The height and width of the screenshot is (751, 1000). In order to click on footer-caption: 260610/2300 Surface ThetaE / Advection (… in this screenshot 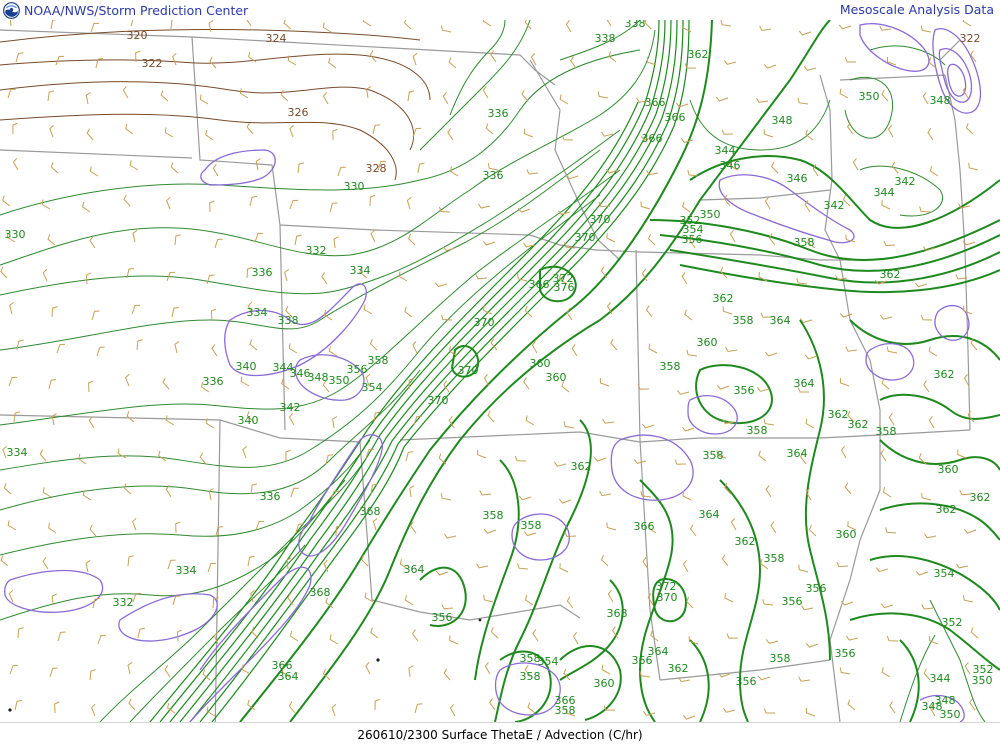, I will do `click(500, 735)`.